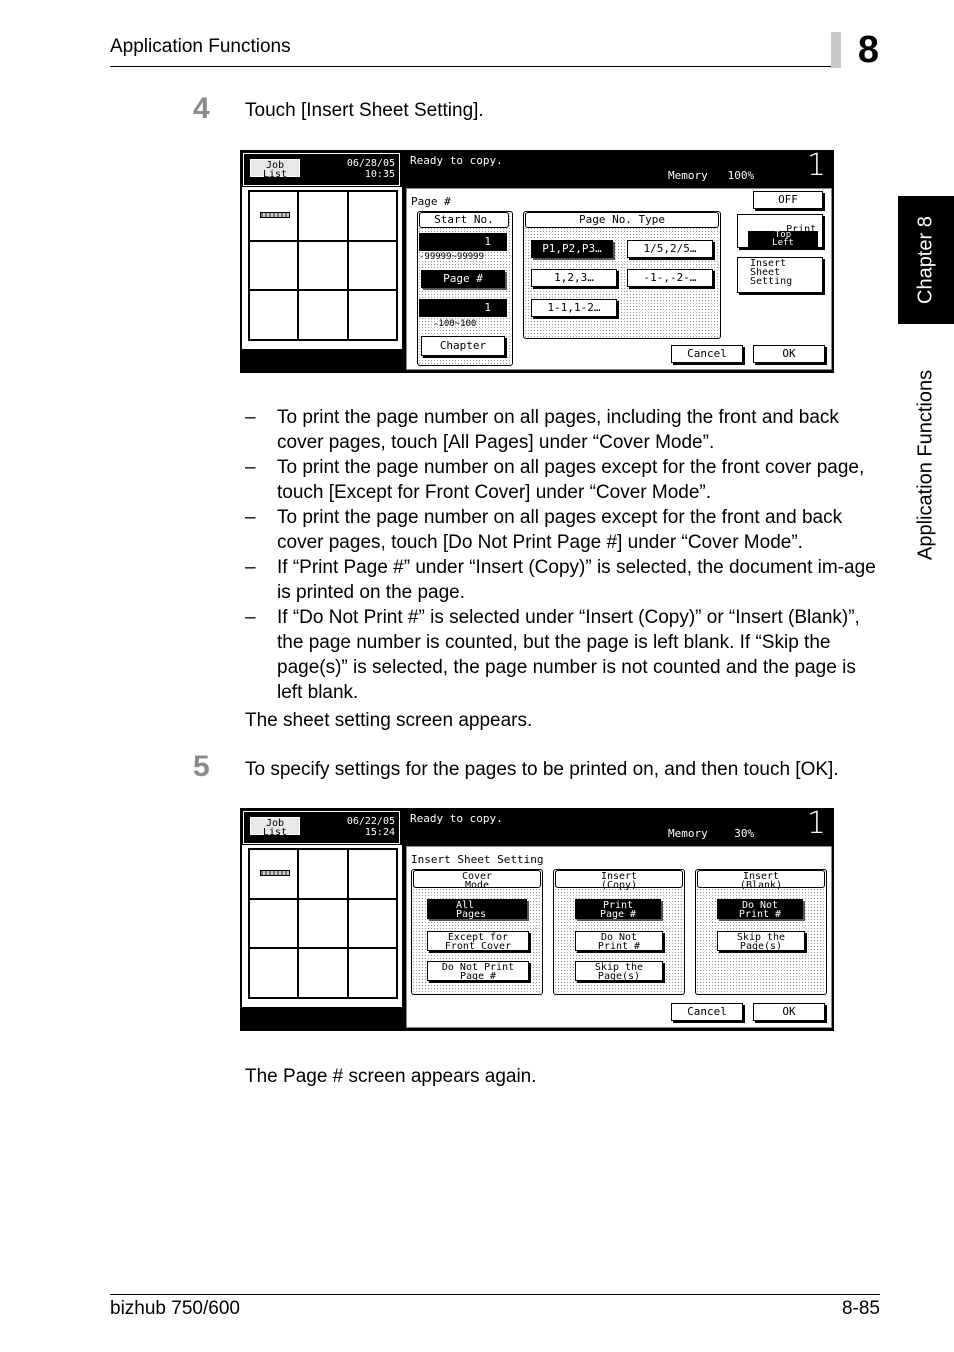  What do you see at coordinates (201, 108) in the screenshot?
I see `step-4-number: 4` at bounding box center [201, 108].